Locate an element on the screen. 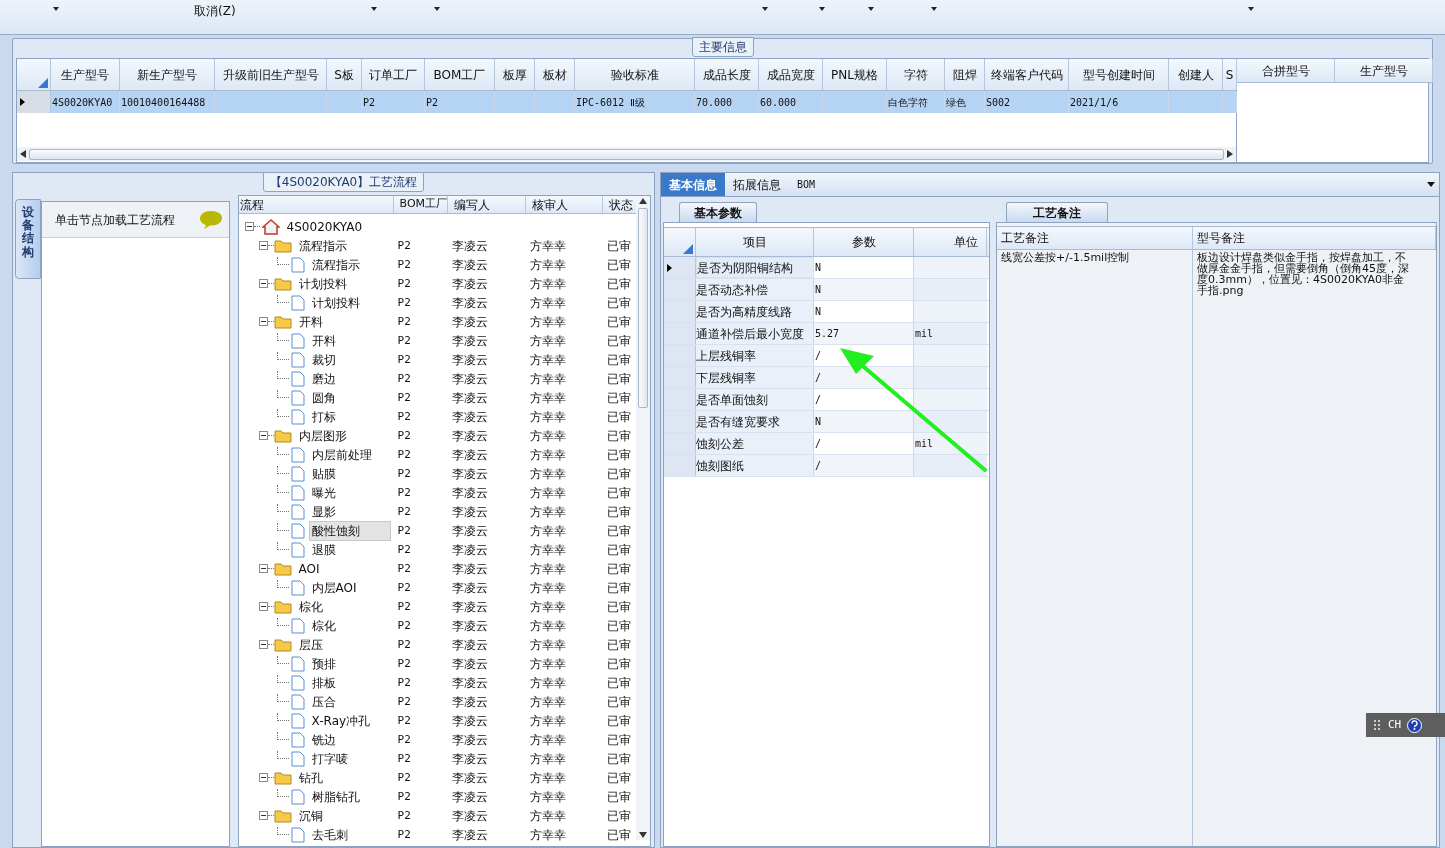  column-header: PNL规格 is located at coordinates (855, 74).